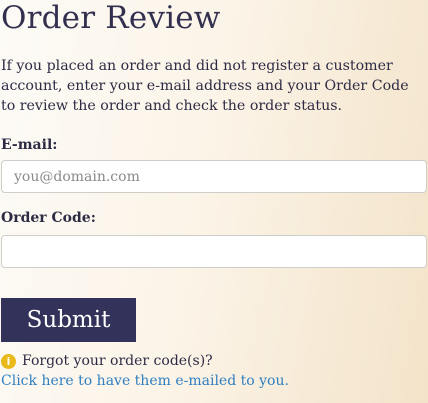 This screenshot has height=403, width=428. I want to click on forgot-code-row: i Forgot your order code(s)?, so click(107, 361).